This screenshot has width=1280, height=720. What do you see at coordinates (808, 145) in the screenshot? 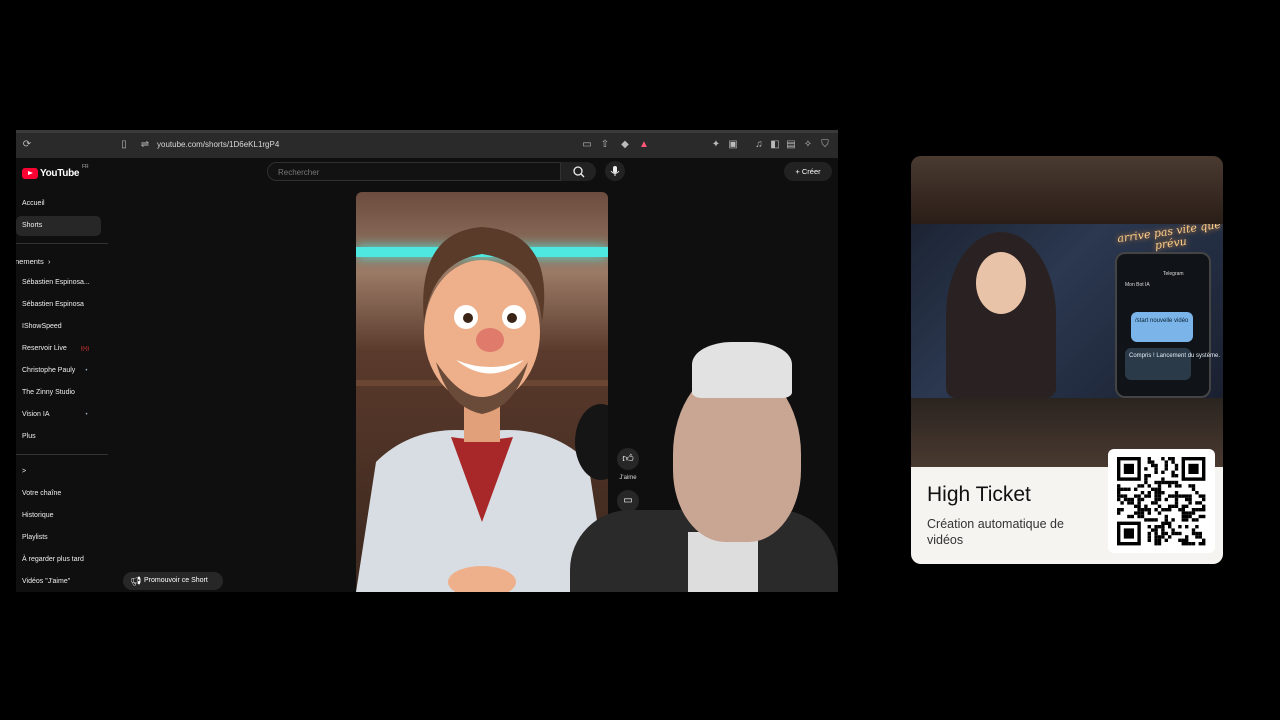
I see `extensions-puzzle-icon: ✧` at bounding box center [808, 145].